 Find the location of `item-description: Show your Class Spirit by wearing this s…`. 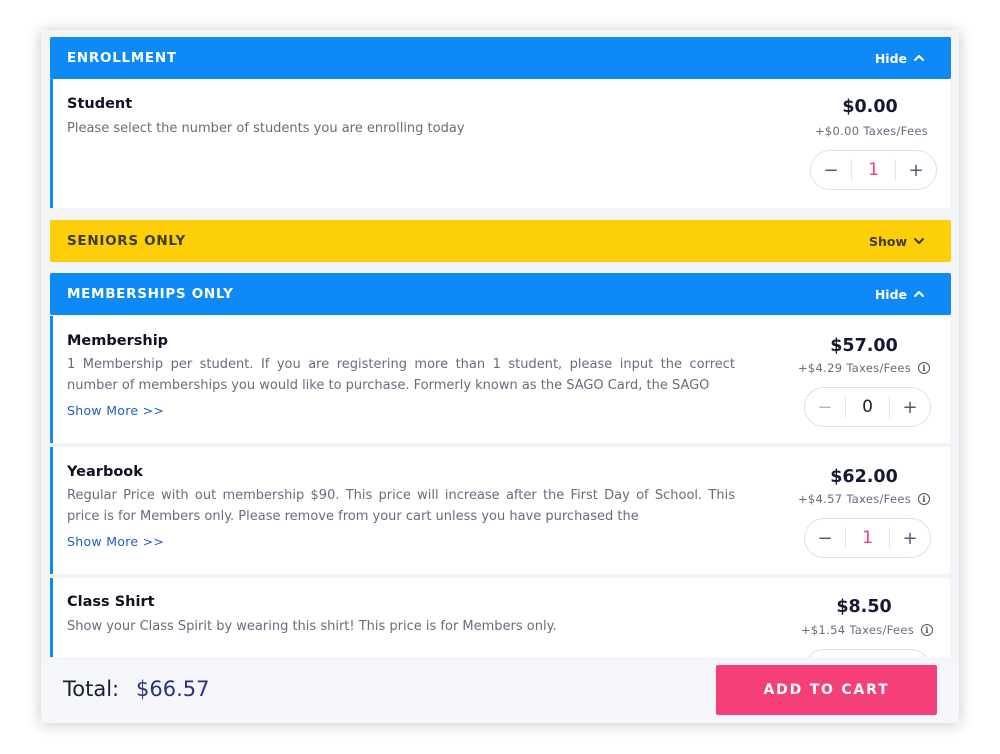

item-description: Show your Class Spirit by wearing this s… is located at coordinates (312, 626).